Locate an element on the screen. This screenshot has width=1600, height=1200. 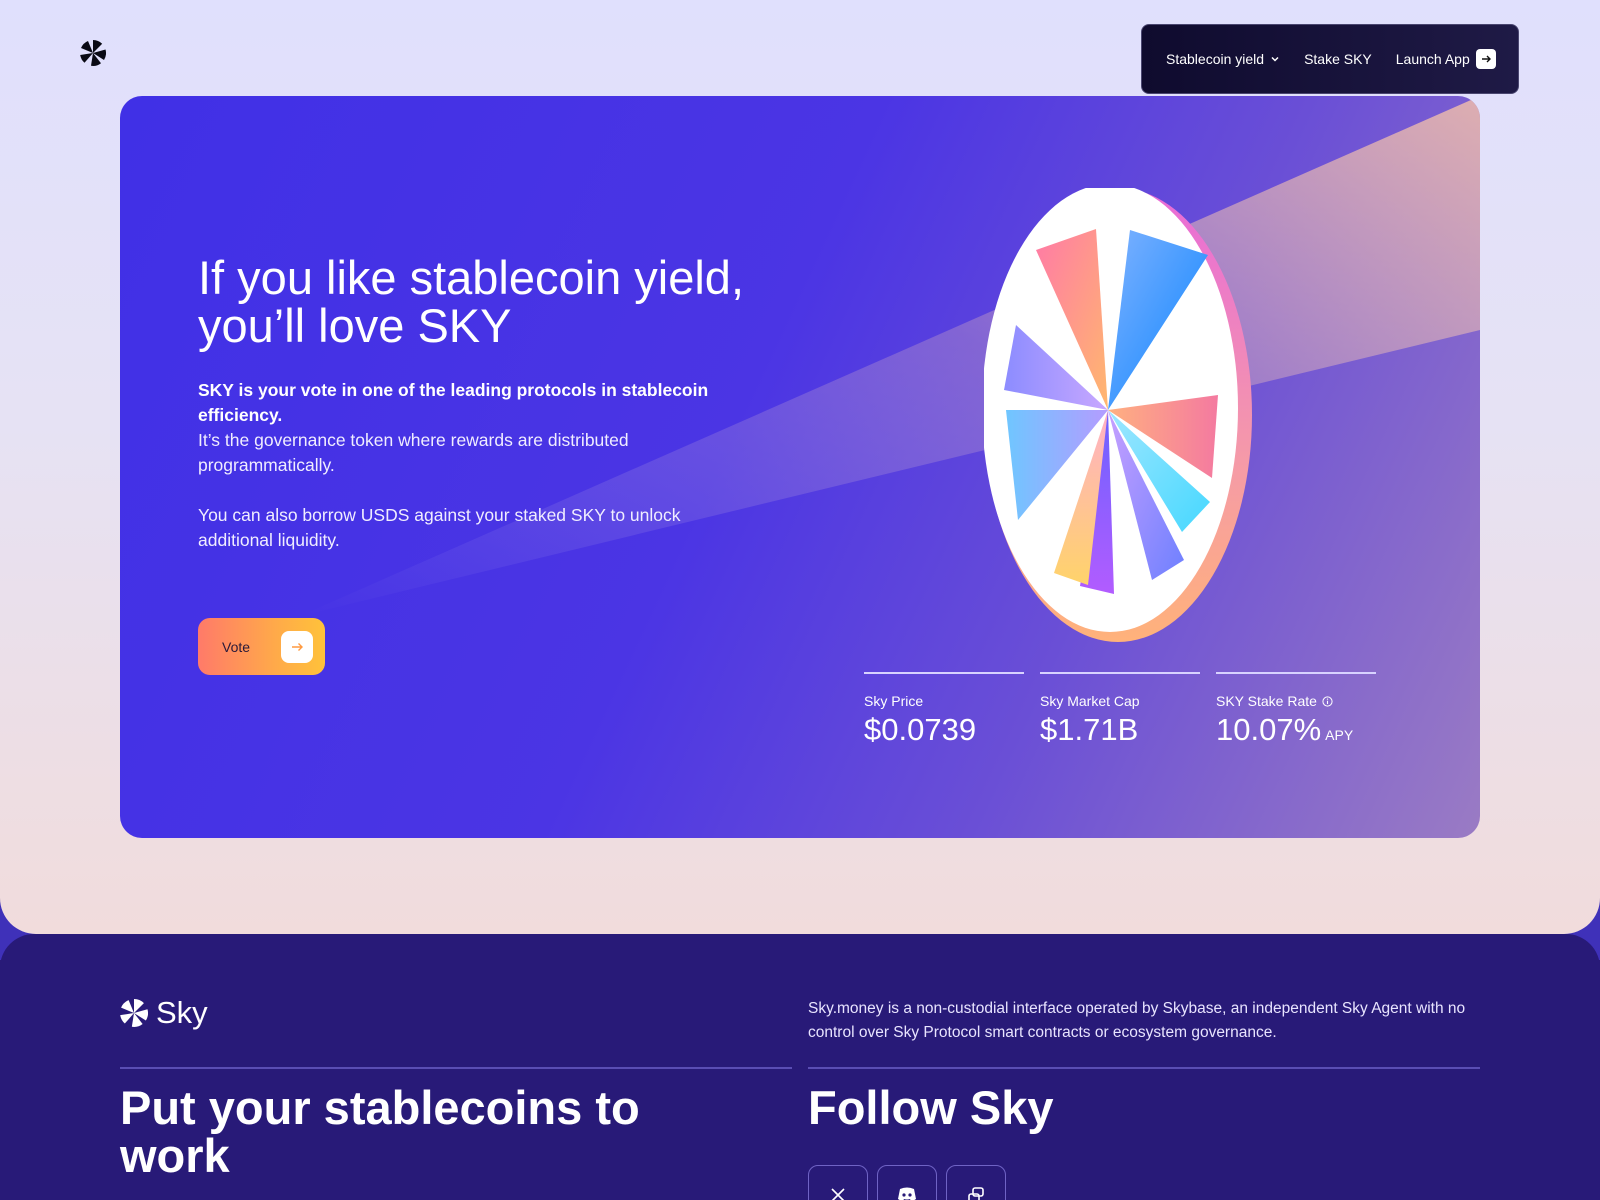
top-nav: Stablecoin yield Stake SKY Launch App is located at coordinates (1330, 59).